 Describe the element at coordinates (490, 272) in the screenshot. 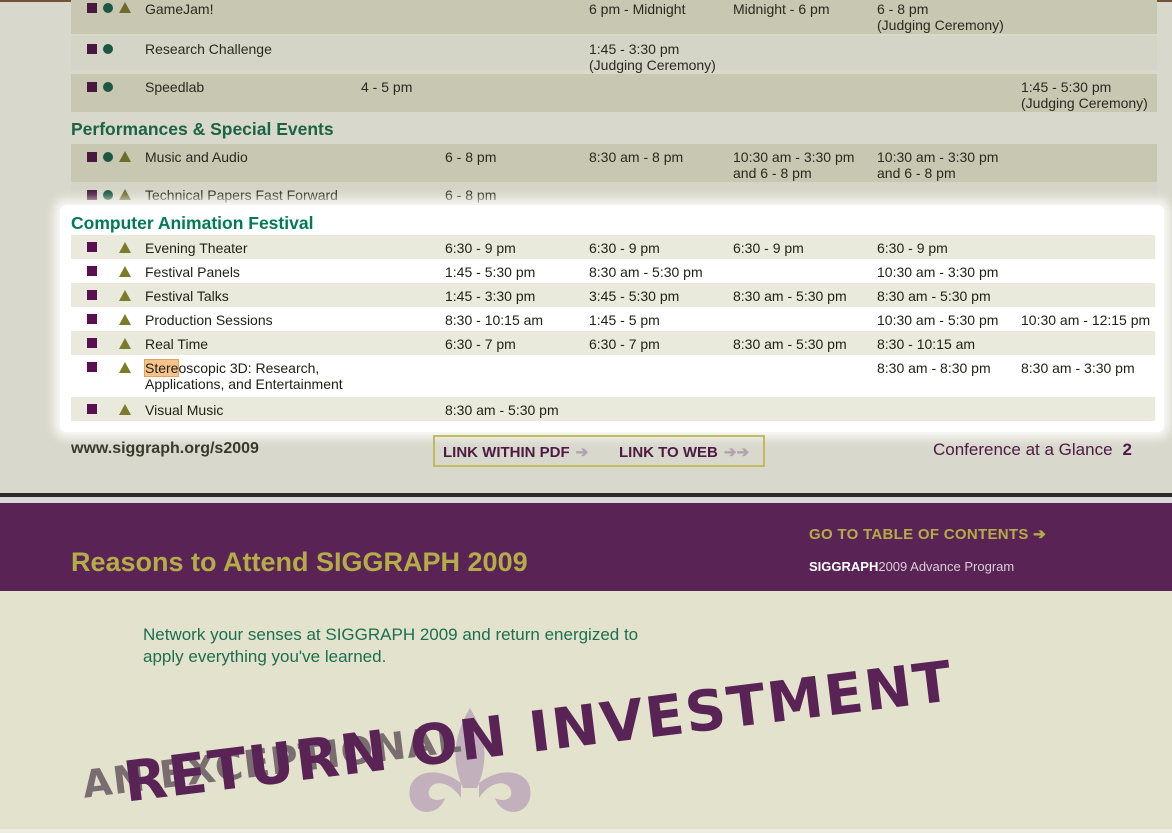

I see `cell: 1:45 - 5:30 pm` at that location.